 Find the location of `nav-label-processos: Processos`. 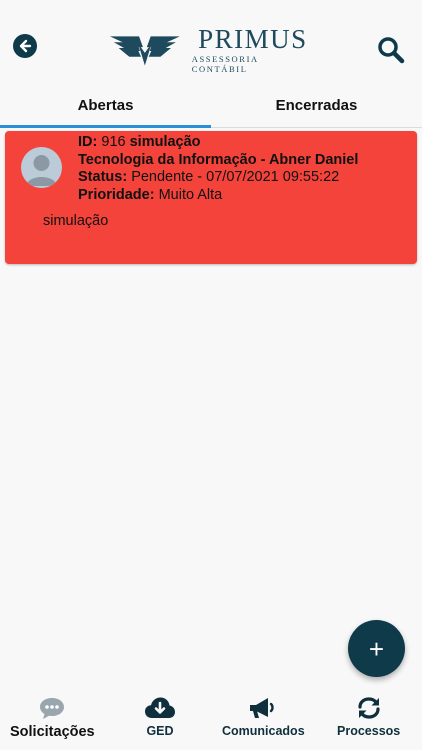

nav-label-processos: Processos is located at coordinates (369, 731).